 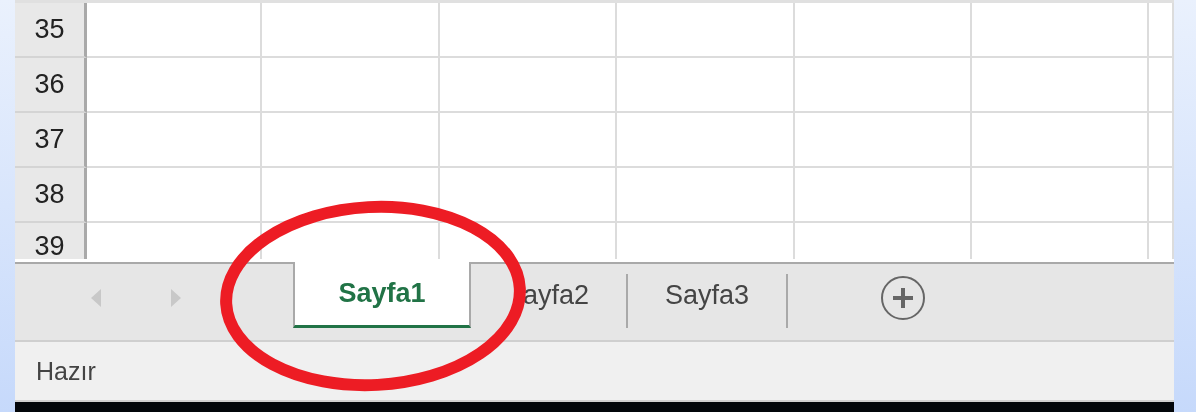 What do you see at coordinates (66, 371) in the screenshot?
I see `status-text: Hazır` at bounding box center [66, 371].